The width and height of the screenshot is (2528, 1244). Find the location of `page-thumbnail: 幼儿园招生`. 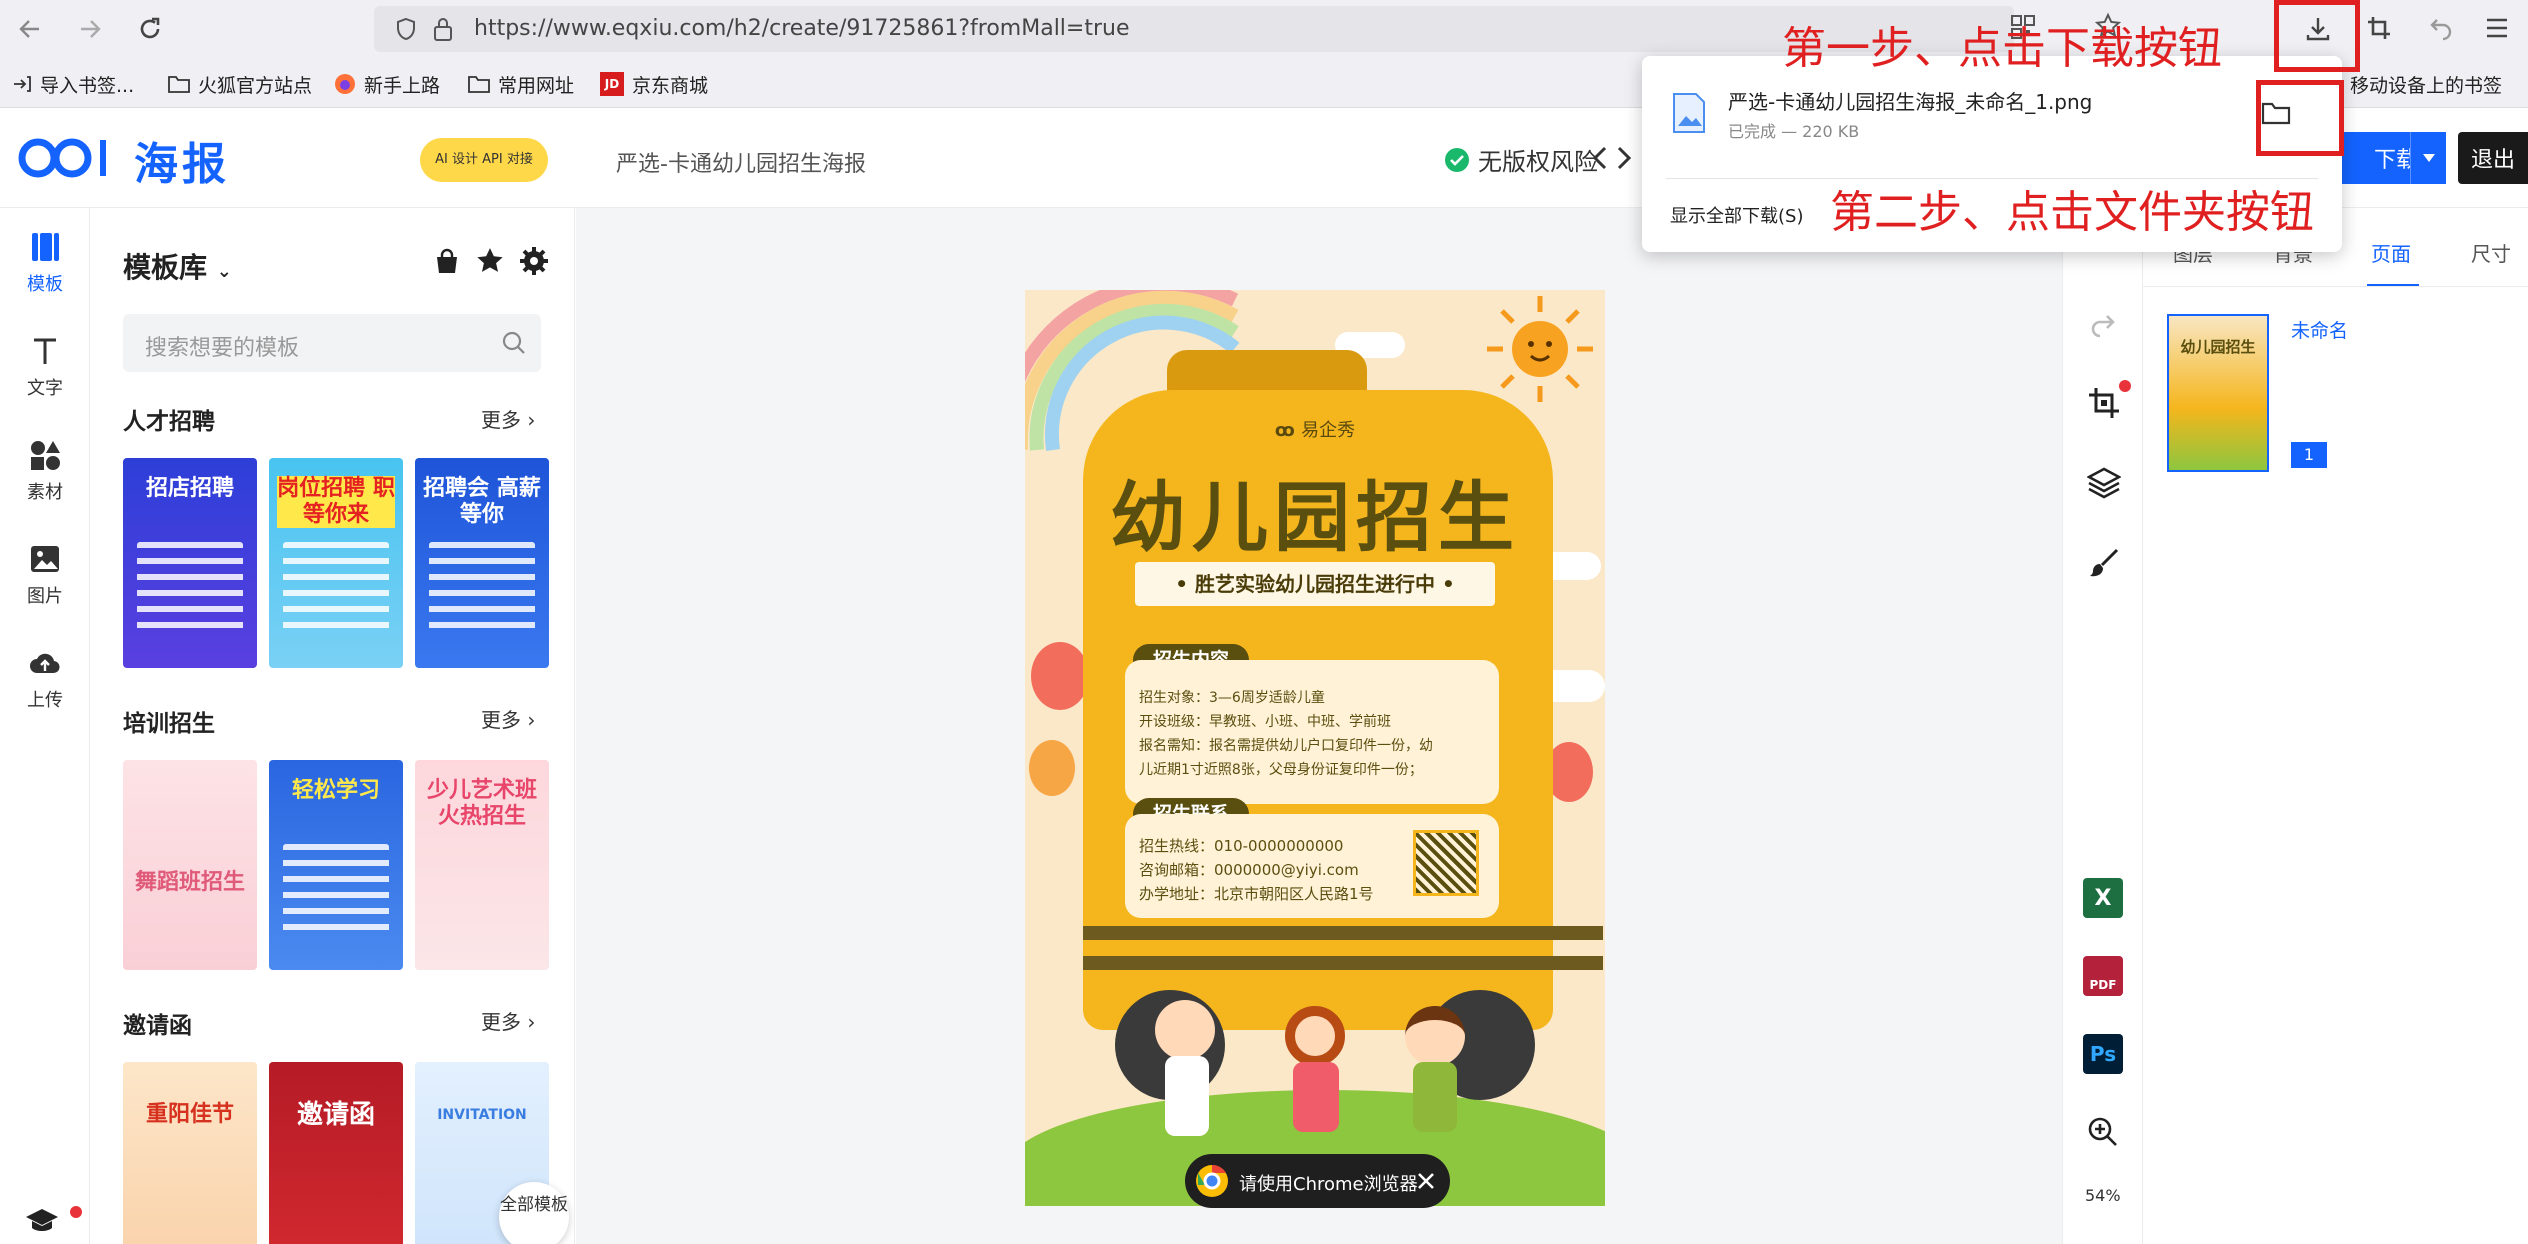

page-thumbnail: 幼儿园招生 is located at coordinates (2218, 393).